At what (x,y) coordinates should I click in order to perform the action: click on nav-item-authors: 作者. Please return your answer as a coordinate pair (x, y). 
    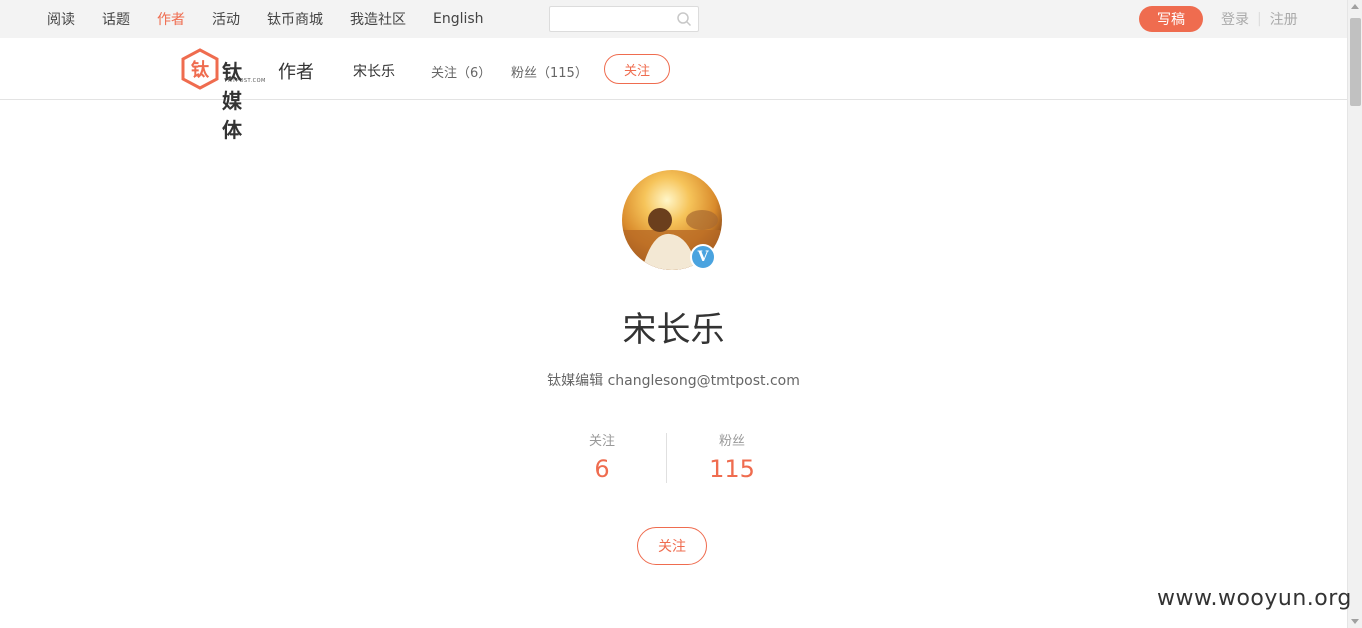
    Looking at the image, I should click on (171, 19).